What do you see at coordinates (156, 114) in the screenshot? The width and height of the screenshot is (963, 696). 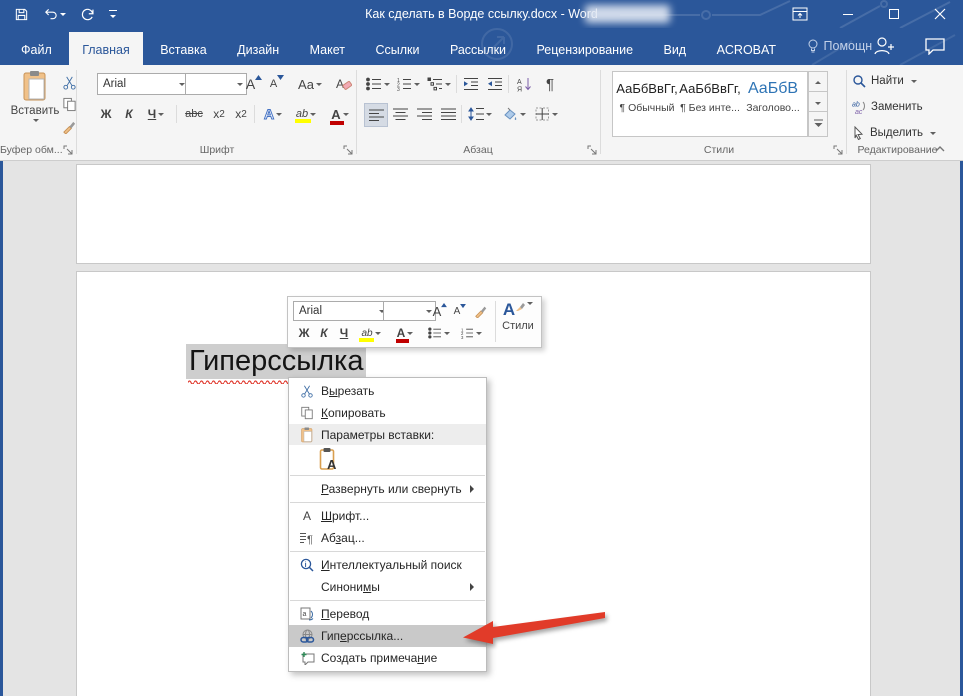 I see `underline-button: Ч` at bounding box center [156, 114].